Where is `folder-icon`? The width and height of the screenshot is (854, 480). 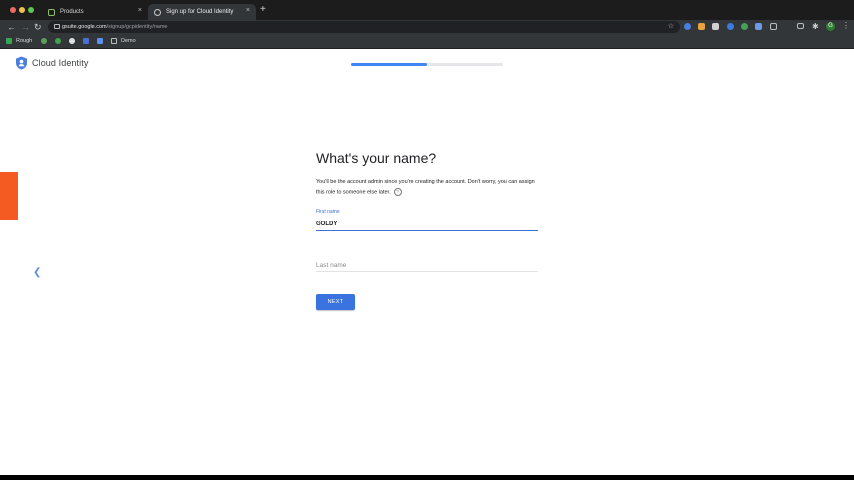 folder-icon is located at coordinates (114, 41).